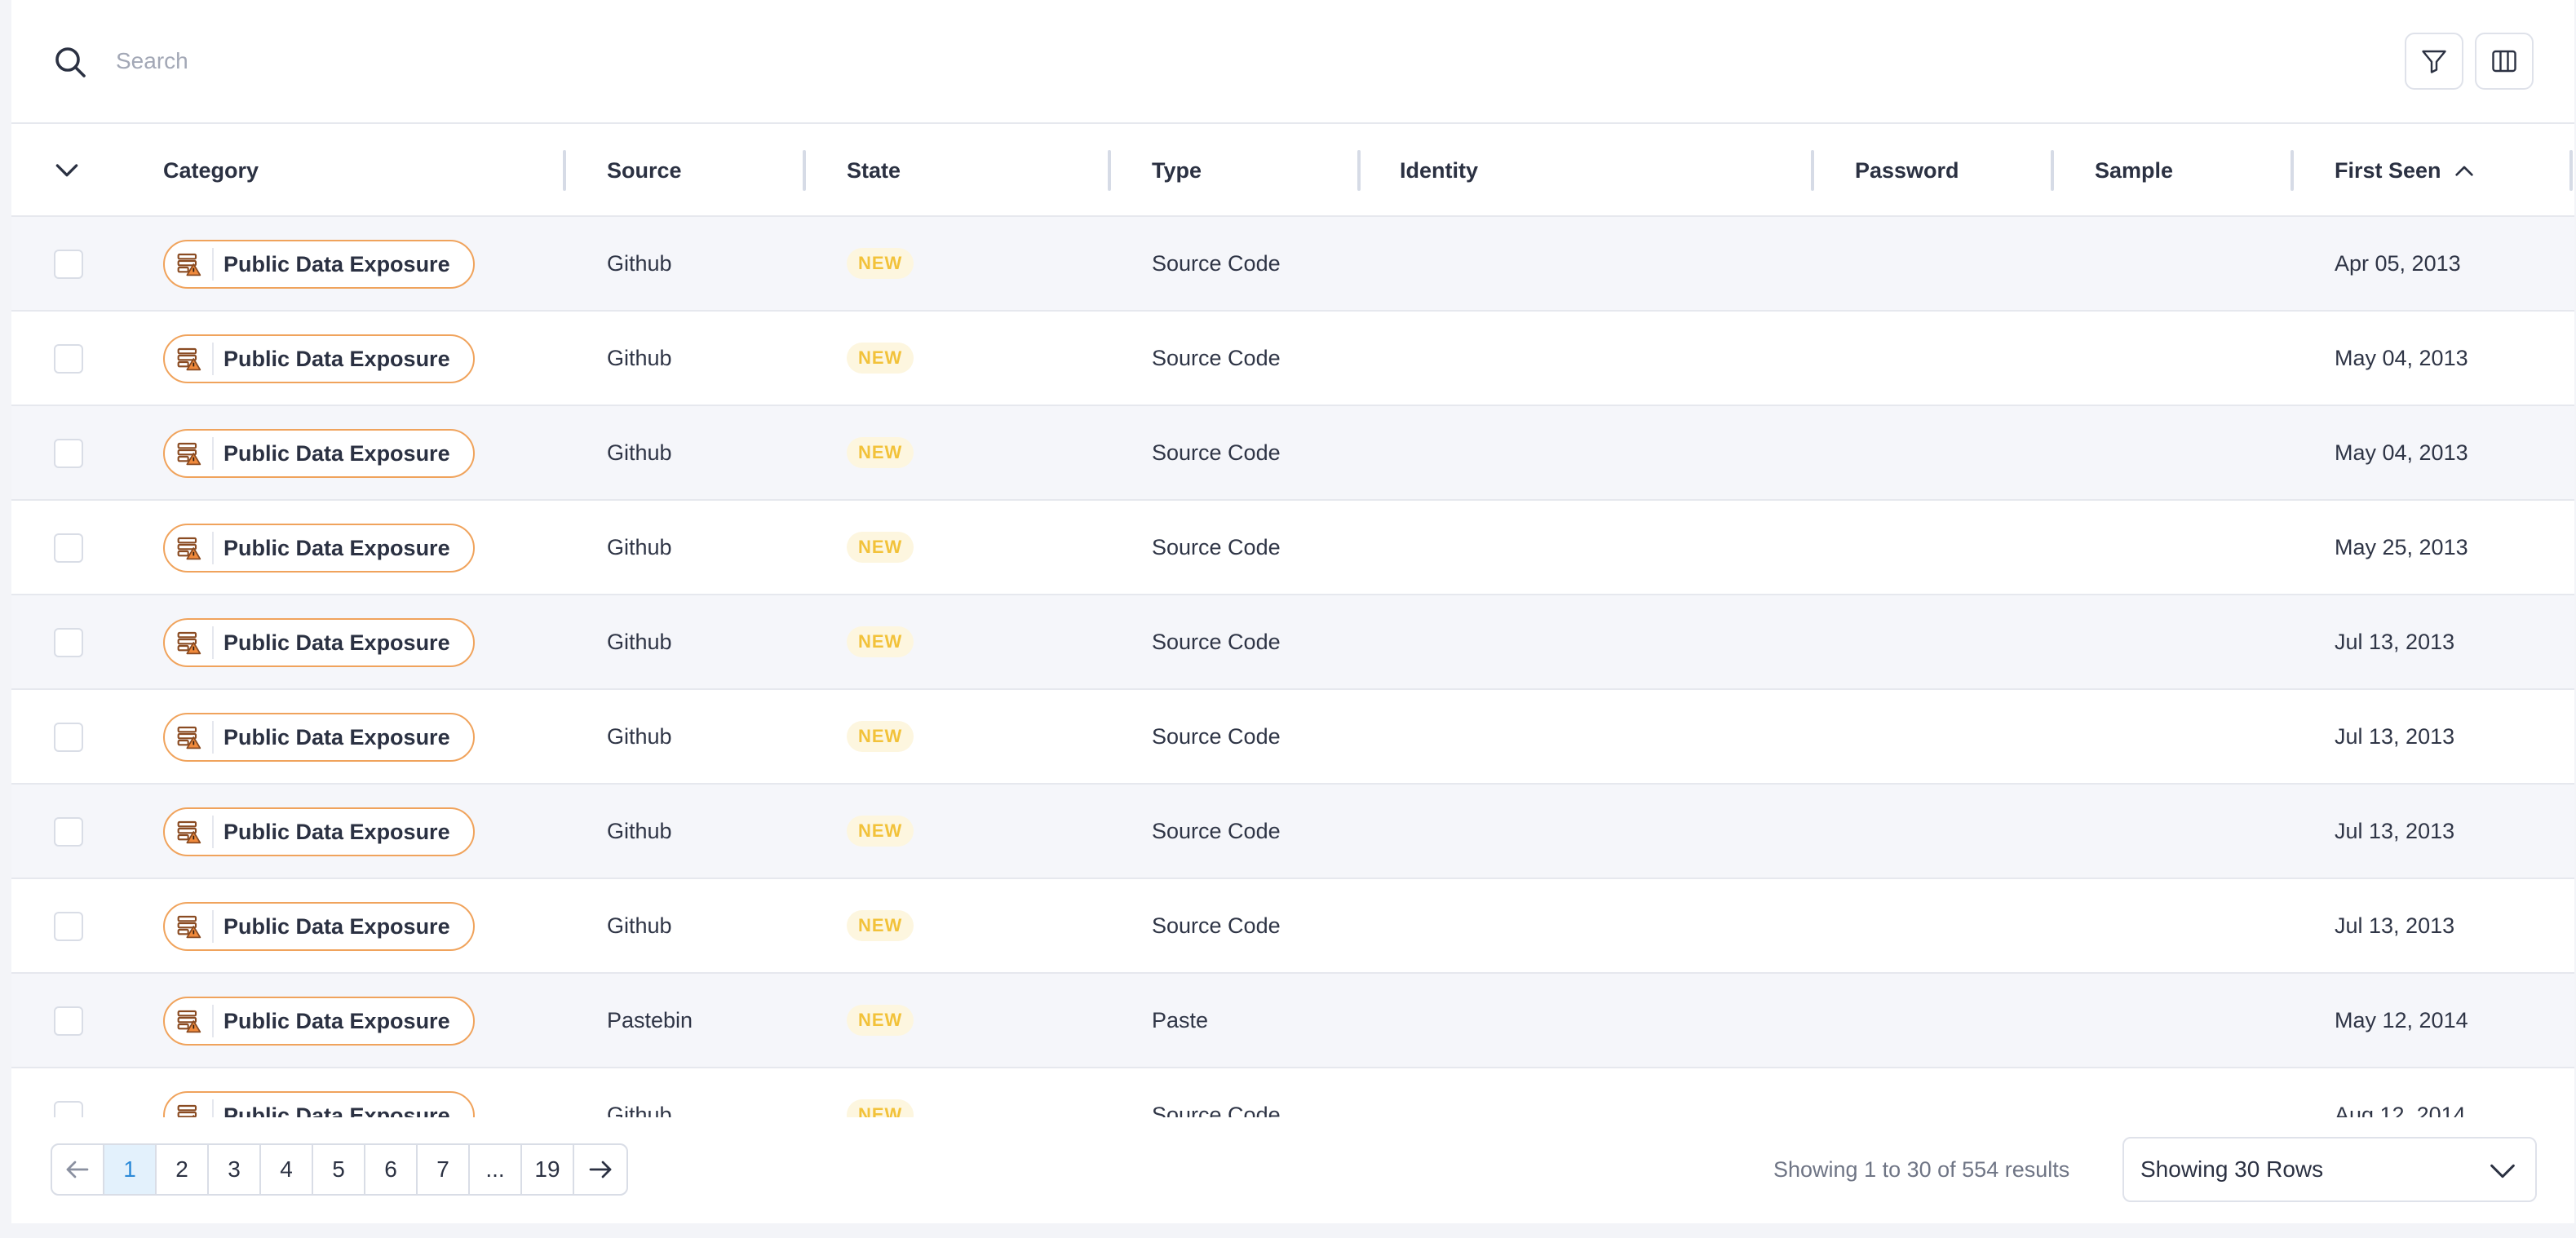 This screenshot has height=1238, width=2576. What do you see at coordinates (287, 1169) in the screenshot?
I see `page-button-4: 4` at bounding box center [287, 1169].